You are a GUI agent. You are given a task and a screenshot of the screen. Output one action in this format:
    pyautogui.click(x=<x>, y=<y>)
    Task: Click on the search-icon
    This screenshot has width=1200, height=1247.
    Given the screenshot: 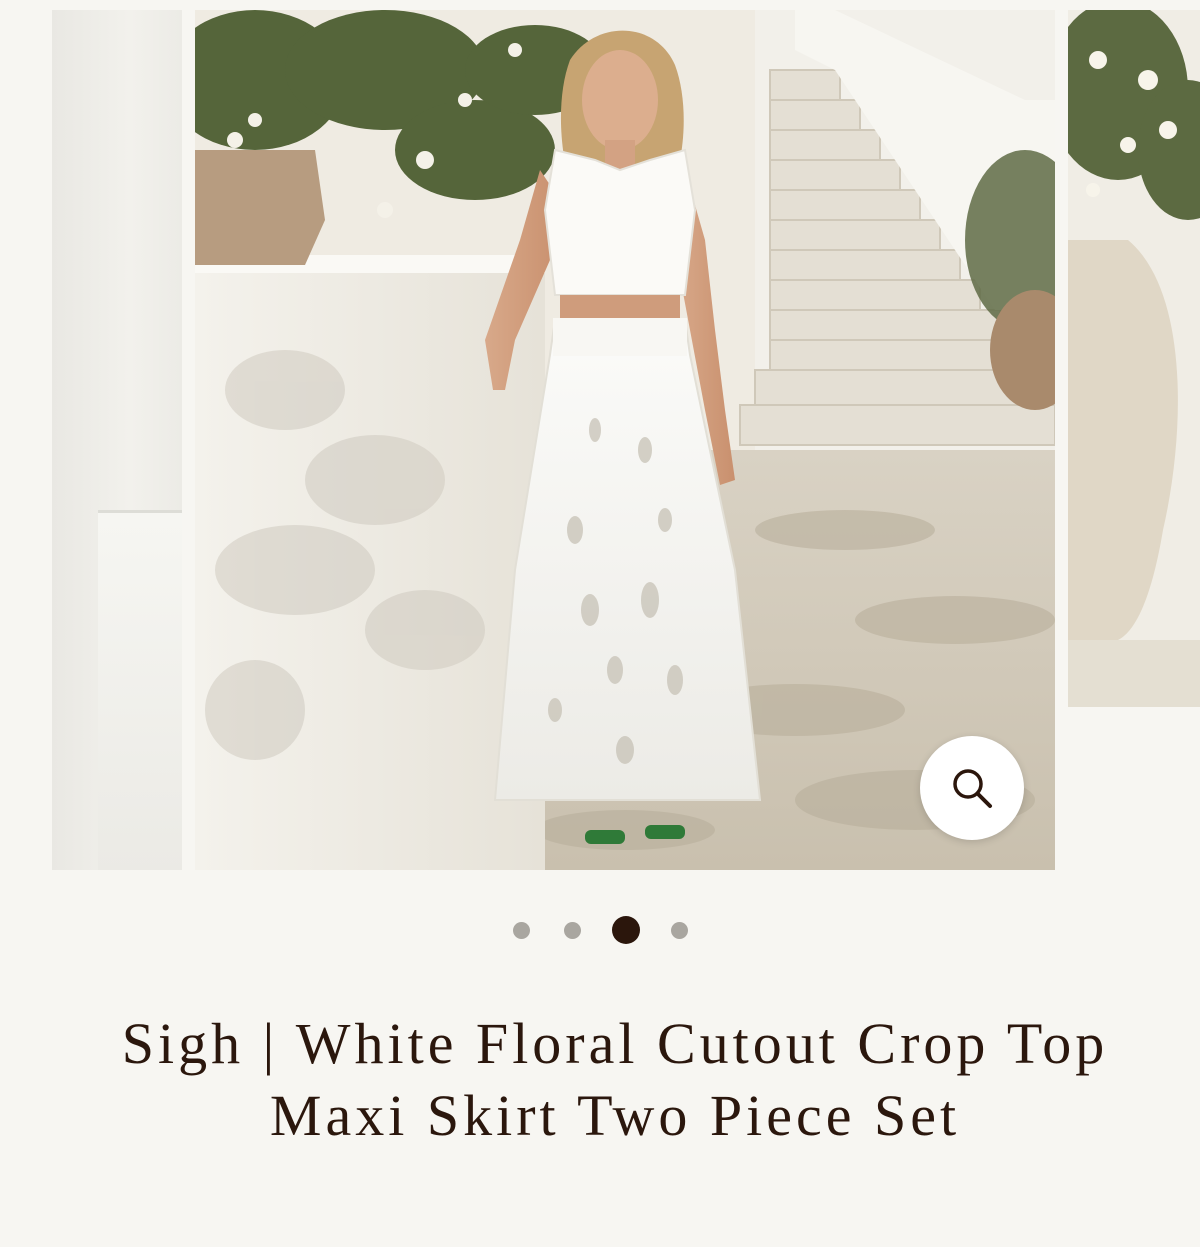 What is the action you would take?
    pyautogui.click(x=972, y=788)
    